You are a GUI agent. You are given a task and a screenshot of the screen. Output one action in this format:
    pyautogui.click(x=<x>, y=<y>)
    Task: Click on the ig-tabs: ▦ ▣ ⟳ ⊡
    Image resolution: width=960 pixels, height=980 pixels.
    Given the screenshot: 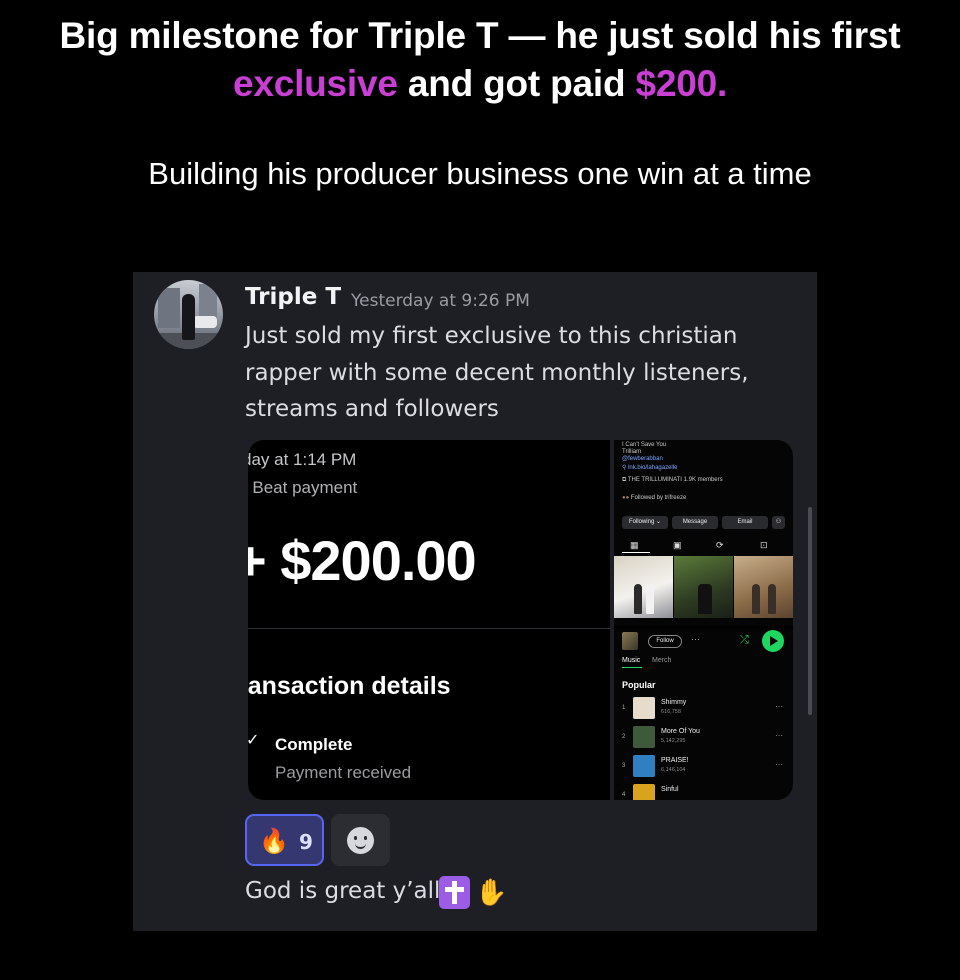 What is the action you would take?
    pyautogui.click(x=703, y=545)
    